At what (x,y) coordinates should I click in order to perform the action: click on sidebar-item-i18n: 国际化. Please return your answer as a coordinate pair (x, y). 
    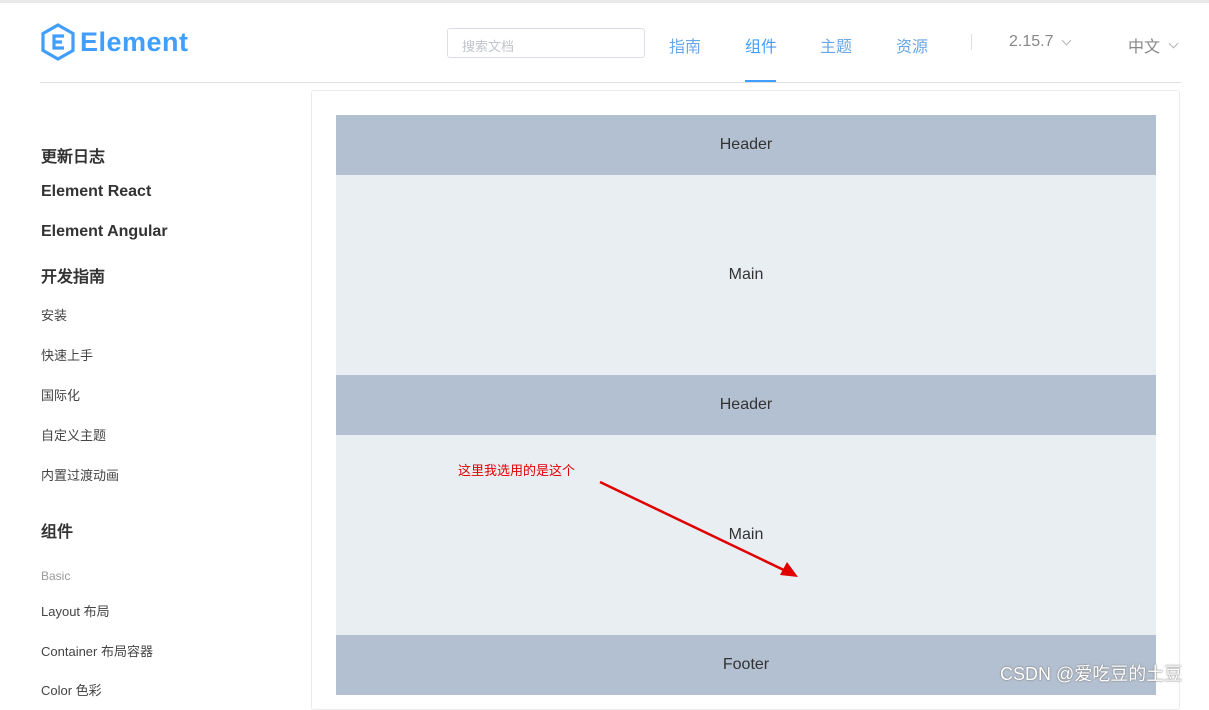
    Looking at the image, I should click on (60, 394).